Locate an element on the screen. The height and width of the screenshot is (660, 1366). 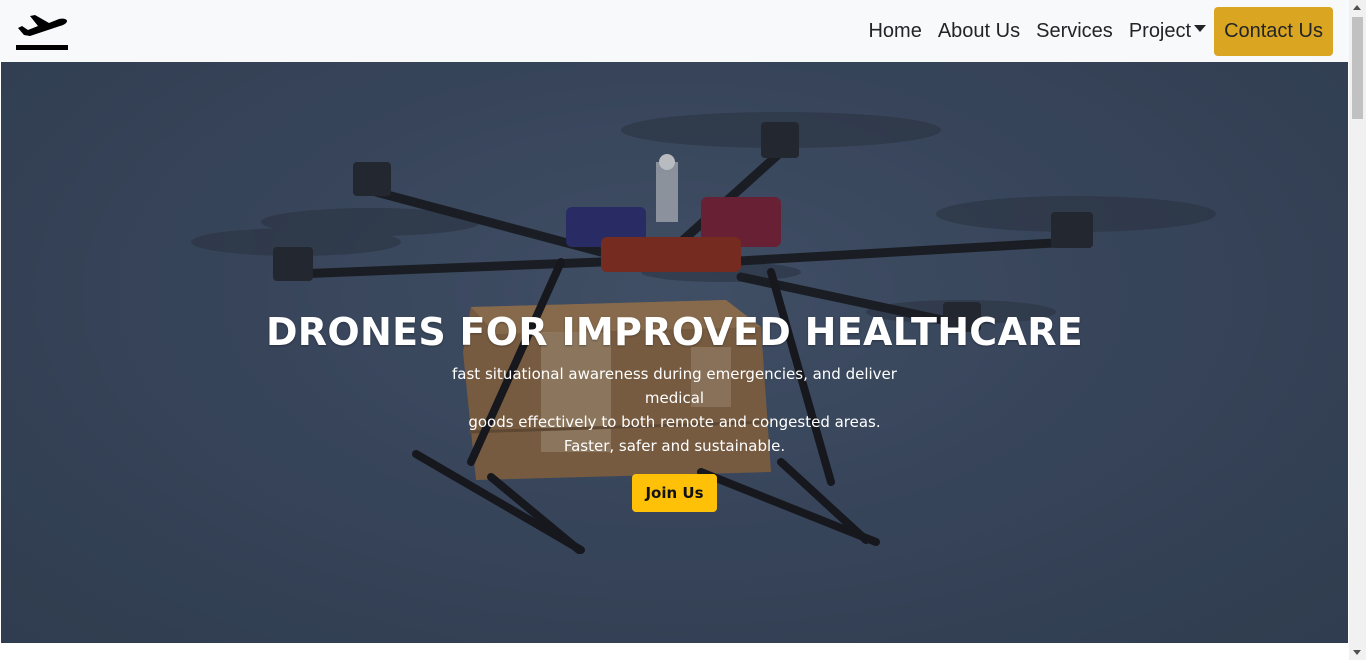
nav-home: Home is located at coordinates (894, 31).